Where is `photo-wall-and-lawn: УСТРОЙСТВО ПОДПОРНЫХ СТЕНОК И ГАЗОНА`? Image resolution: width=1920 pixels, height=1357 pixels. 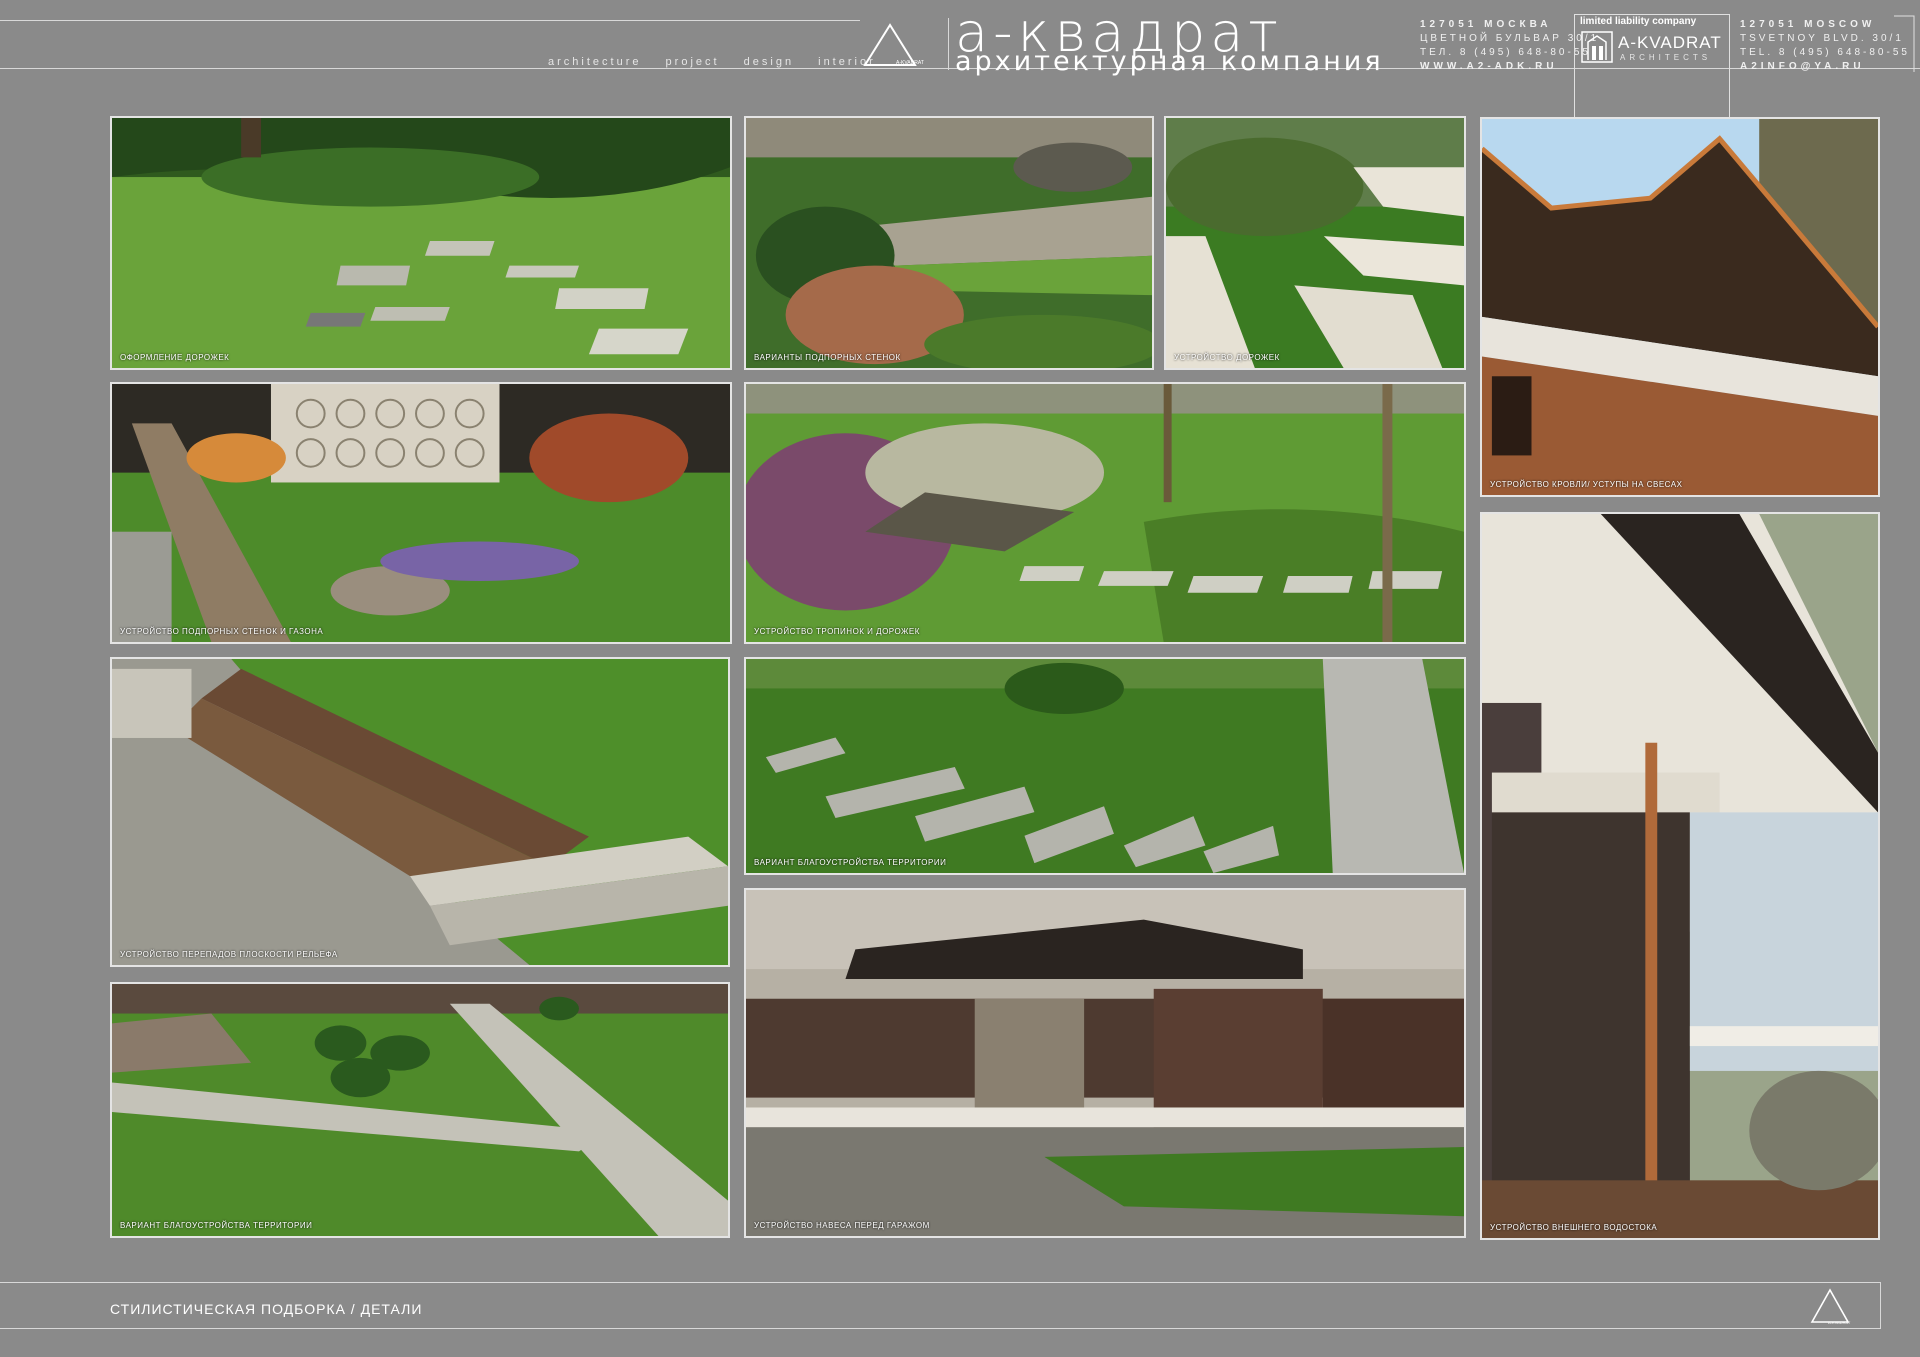
photo-wall-and-lawn: УСТРОЙСТВО ПОДПОРНЫХ СТЕНОК И ГАЗОНА is located at coordinates (421, 513).